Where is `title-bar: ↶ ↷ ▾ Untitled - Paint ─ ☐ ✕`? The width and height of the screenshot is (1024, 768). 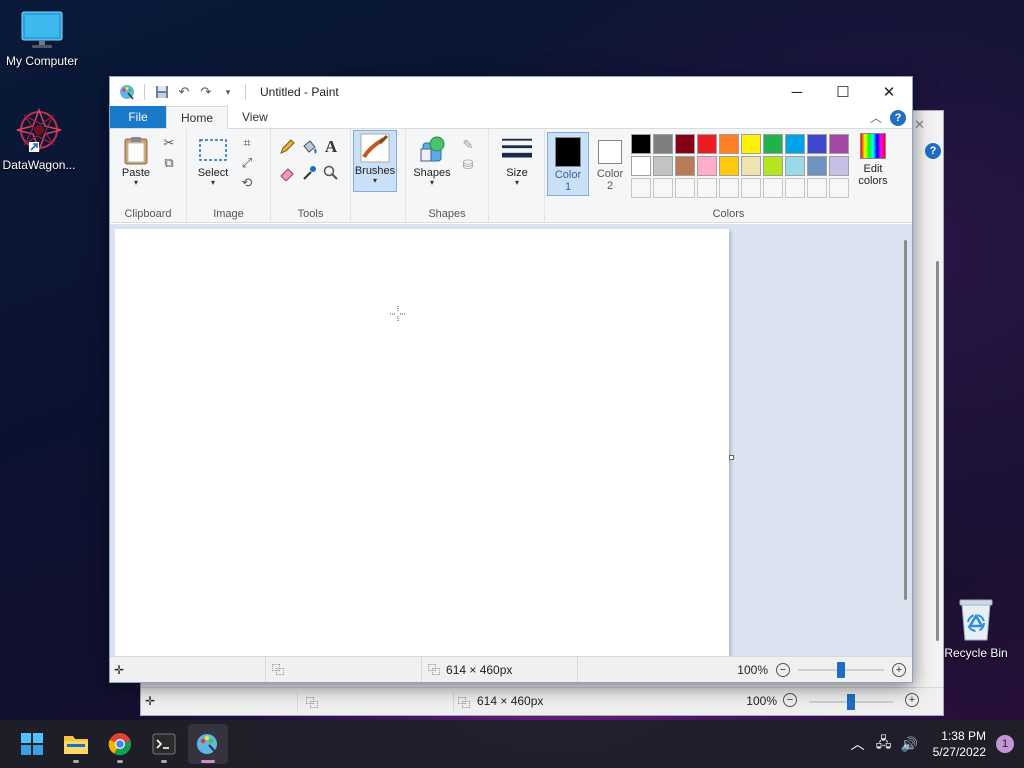 title-bar: ↶ ↷ ▾ Untitled - Paint ─ ☐ ✕ is located at coordinates (511, 92).